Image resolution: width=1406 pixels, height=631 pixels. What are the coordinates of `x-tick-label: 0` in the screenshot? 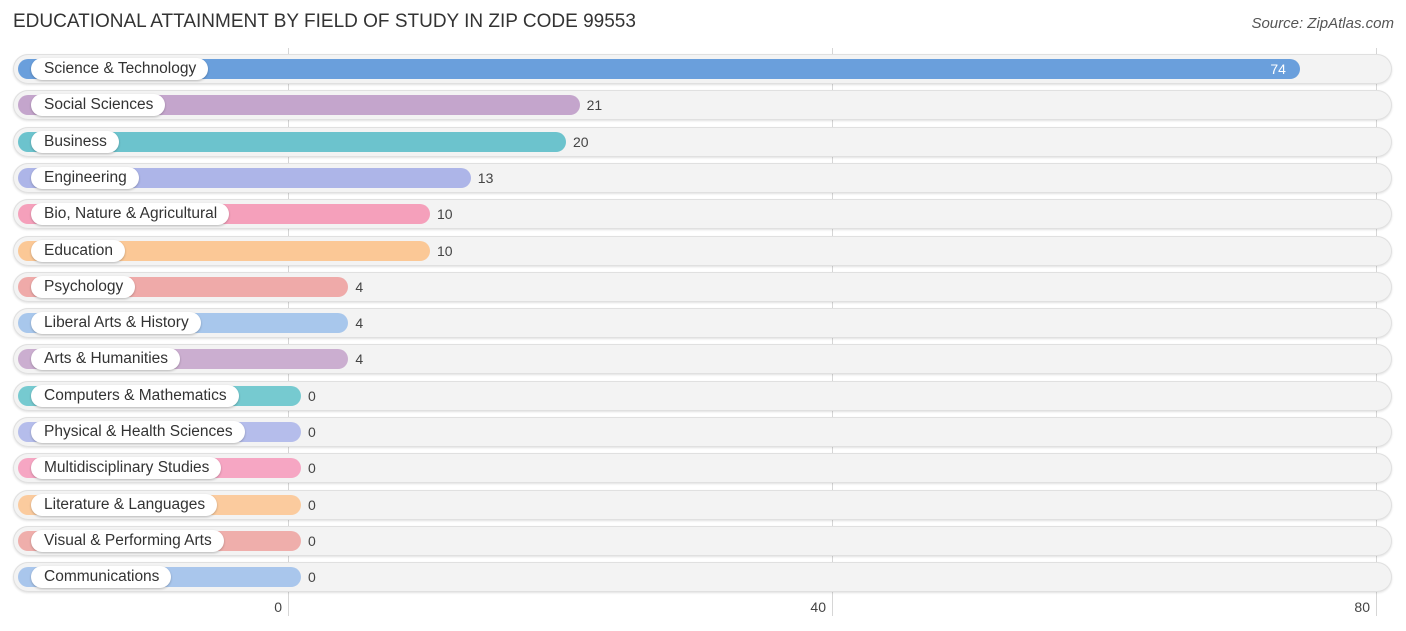 It's located at (278, 607).